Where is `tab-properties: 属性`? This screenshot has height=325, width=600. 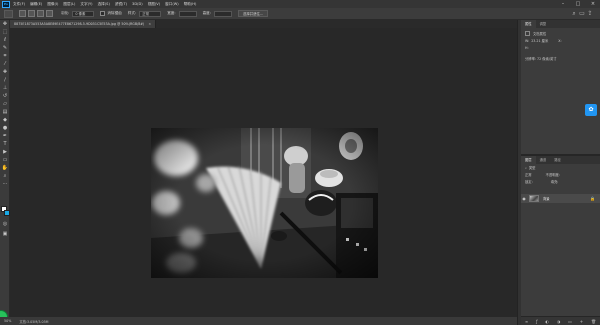 tab-properties: 属性 is located at coordinates (528, 24).